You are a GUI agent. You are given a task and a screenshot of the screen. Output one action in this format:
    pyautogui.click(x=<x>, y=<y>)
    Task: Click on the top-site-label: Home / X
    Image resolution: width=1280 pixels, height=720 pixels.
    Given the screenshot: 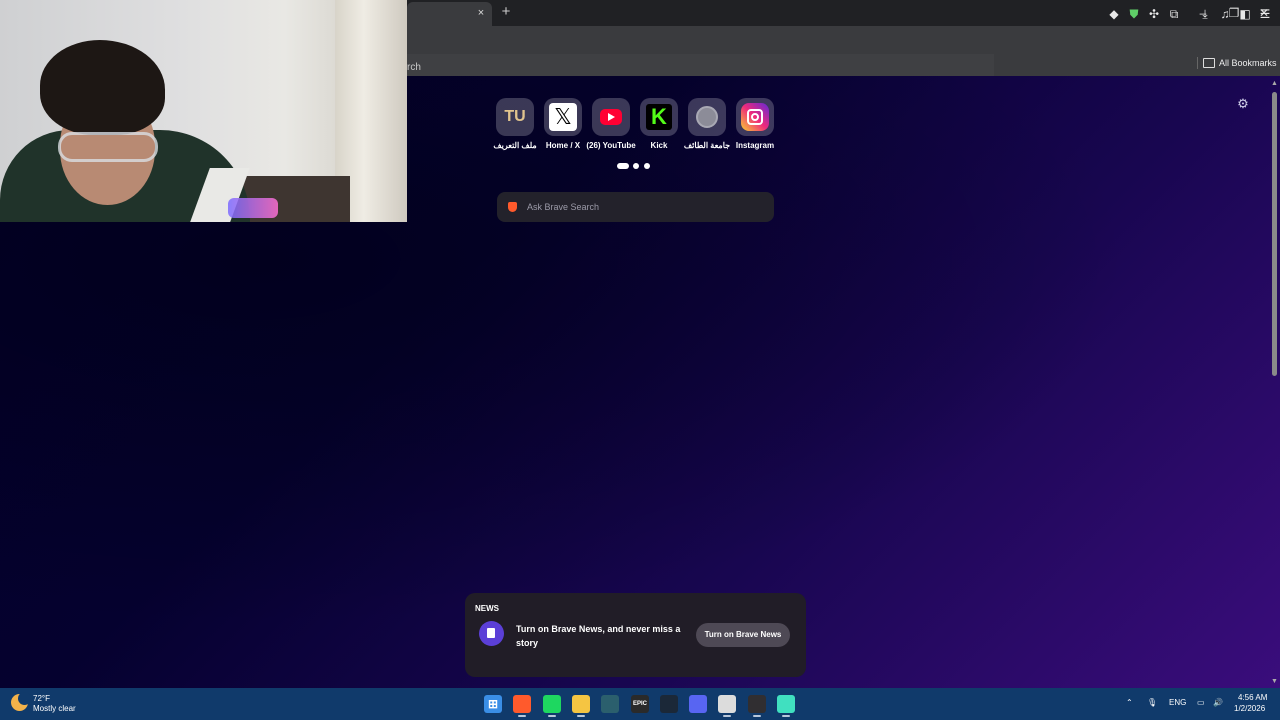 What is the action you would take?
    pyautogui.click(x=563, y=145)
    